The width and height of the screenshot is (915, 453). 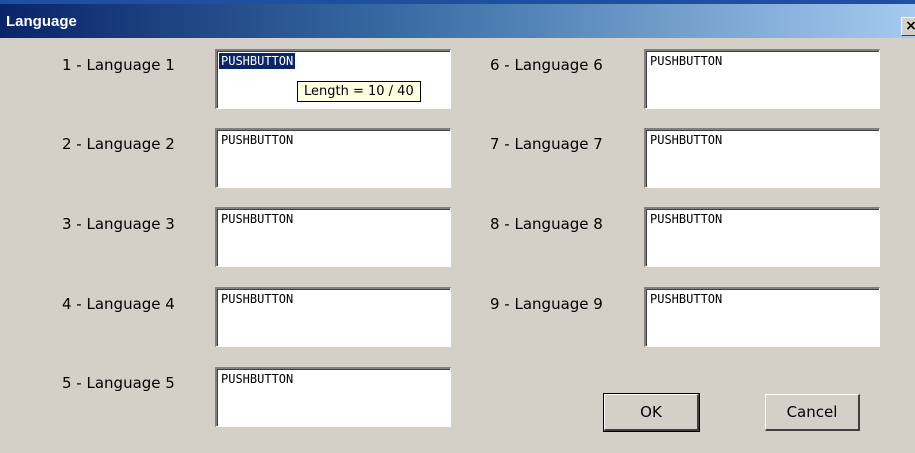 What do you see at coordinates (762, 317) in the screenshot?
I see `language-9-field: PUSHBUTTON` at bounding box center [762, 317].